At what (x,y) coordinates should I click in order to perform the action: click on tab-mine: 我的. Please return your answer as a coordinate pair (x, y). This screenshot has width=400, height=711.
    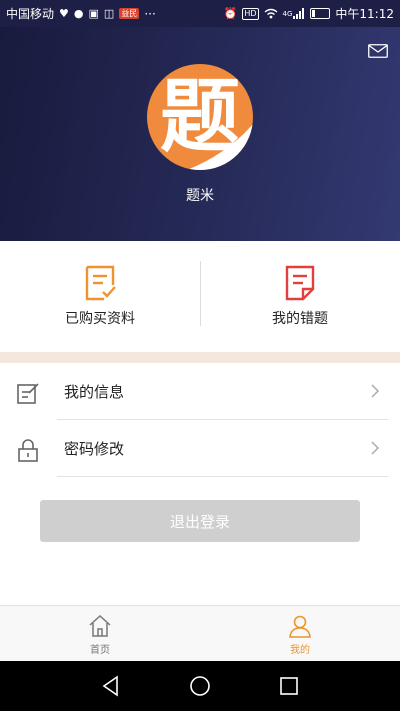
    Looking at the image, I should click on (300, 634).